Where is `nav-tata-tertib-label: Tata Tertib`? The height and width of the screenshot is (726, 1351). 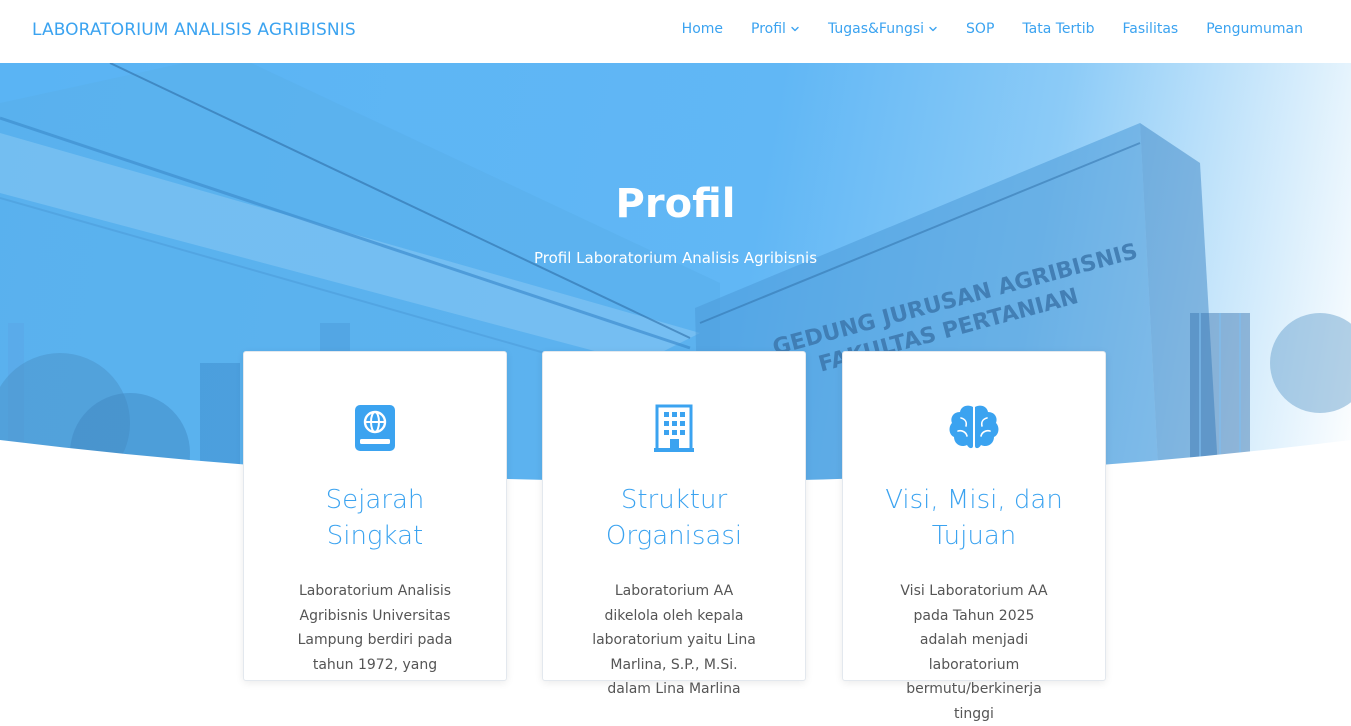
nav-tata-tertib-label: Tata Tertib is located at coordinates (1058, 29).